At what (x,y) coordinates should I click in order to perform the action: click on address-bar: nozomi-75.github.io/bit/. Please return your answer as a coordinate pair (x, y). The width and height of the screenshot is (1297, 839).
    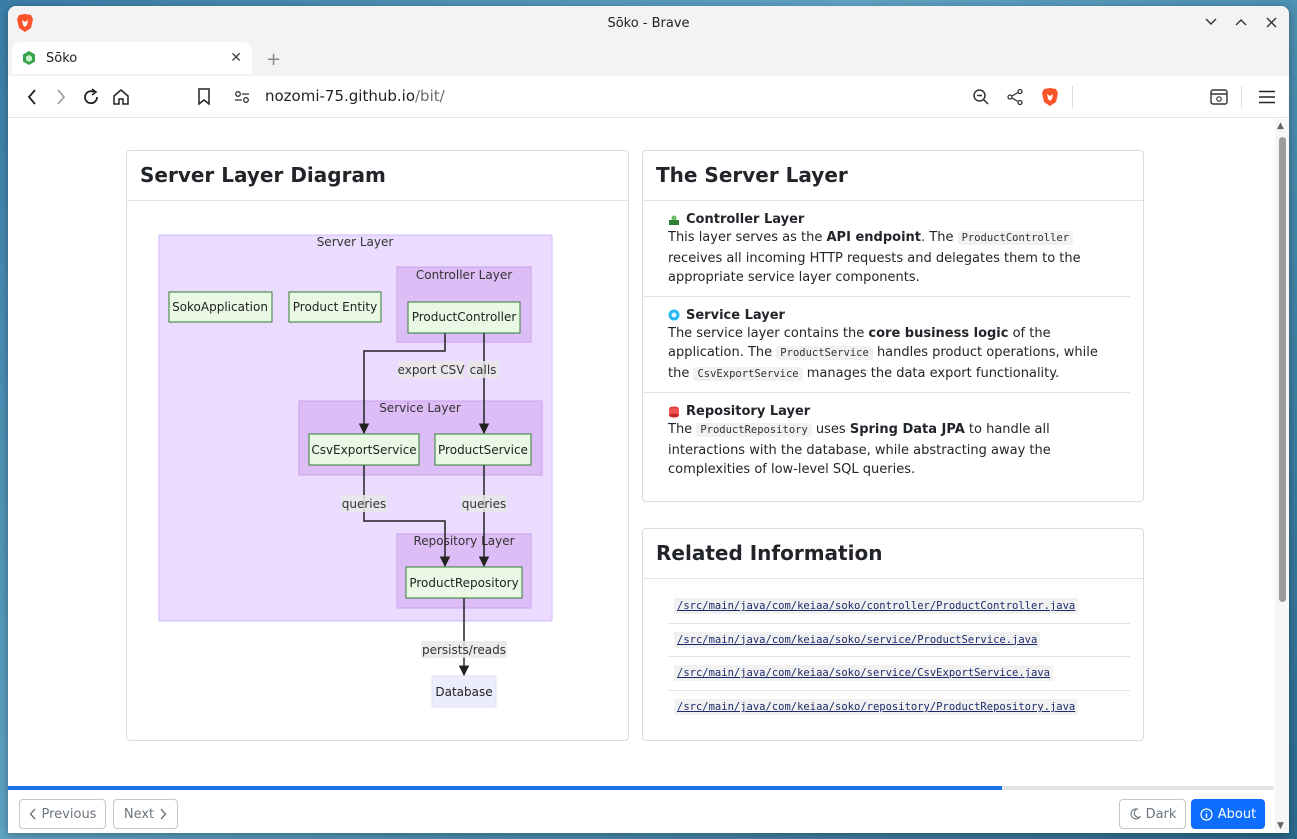
    Looking at the image, I should click on (355, 96).